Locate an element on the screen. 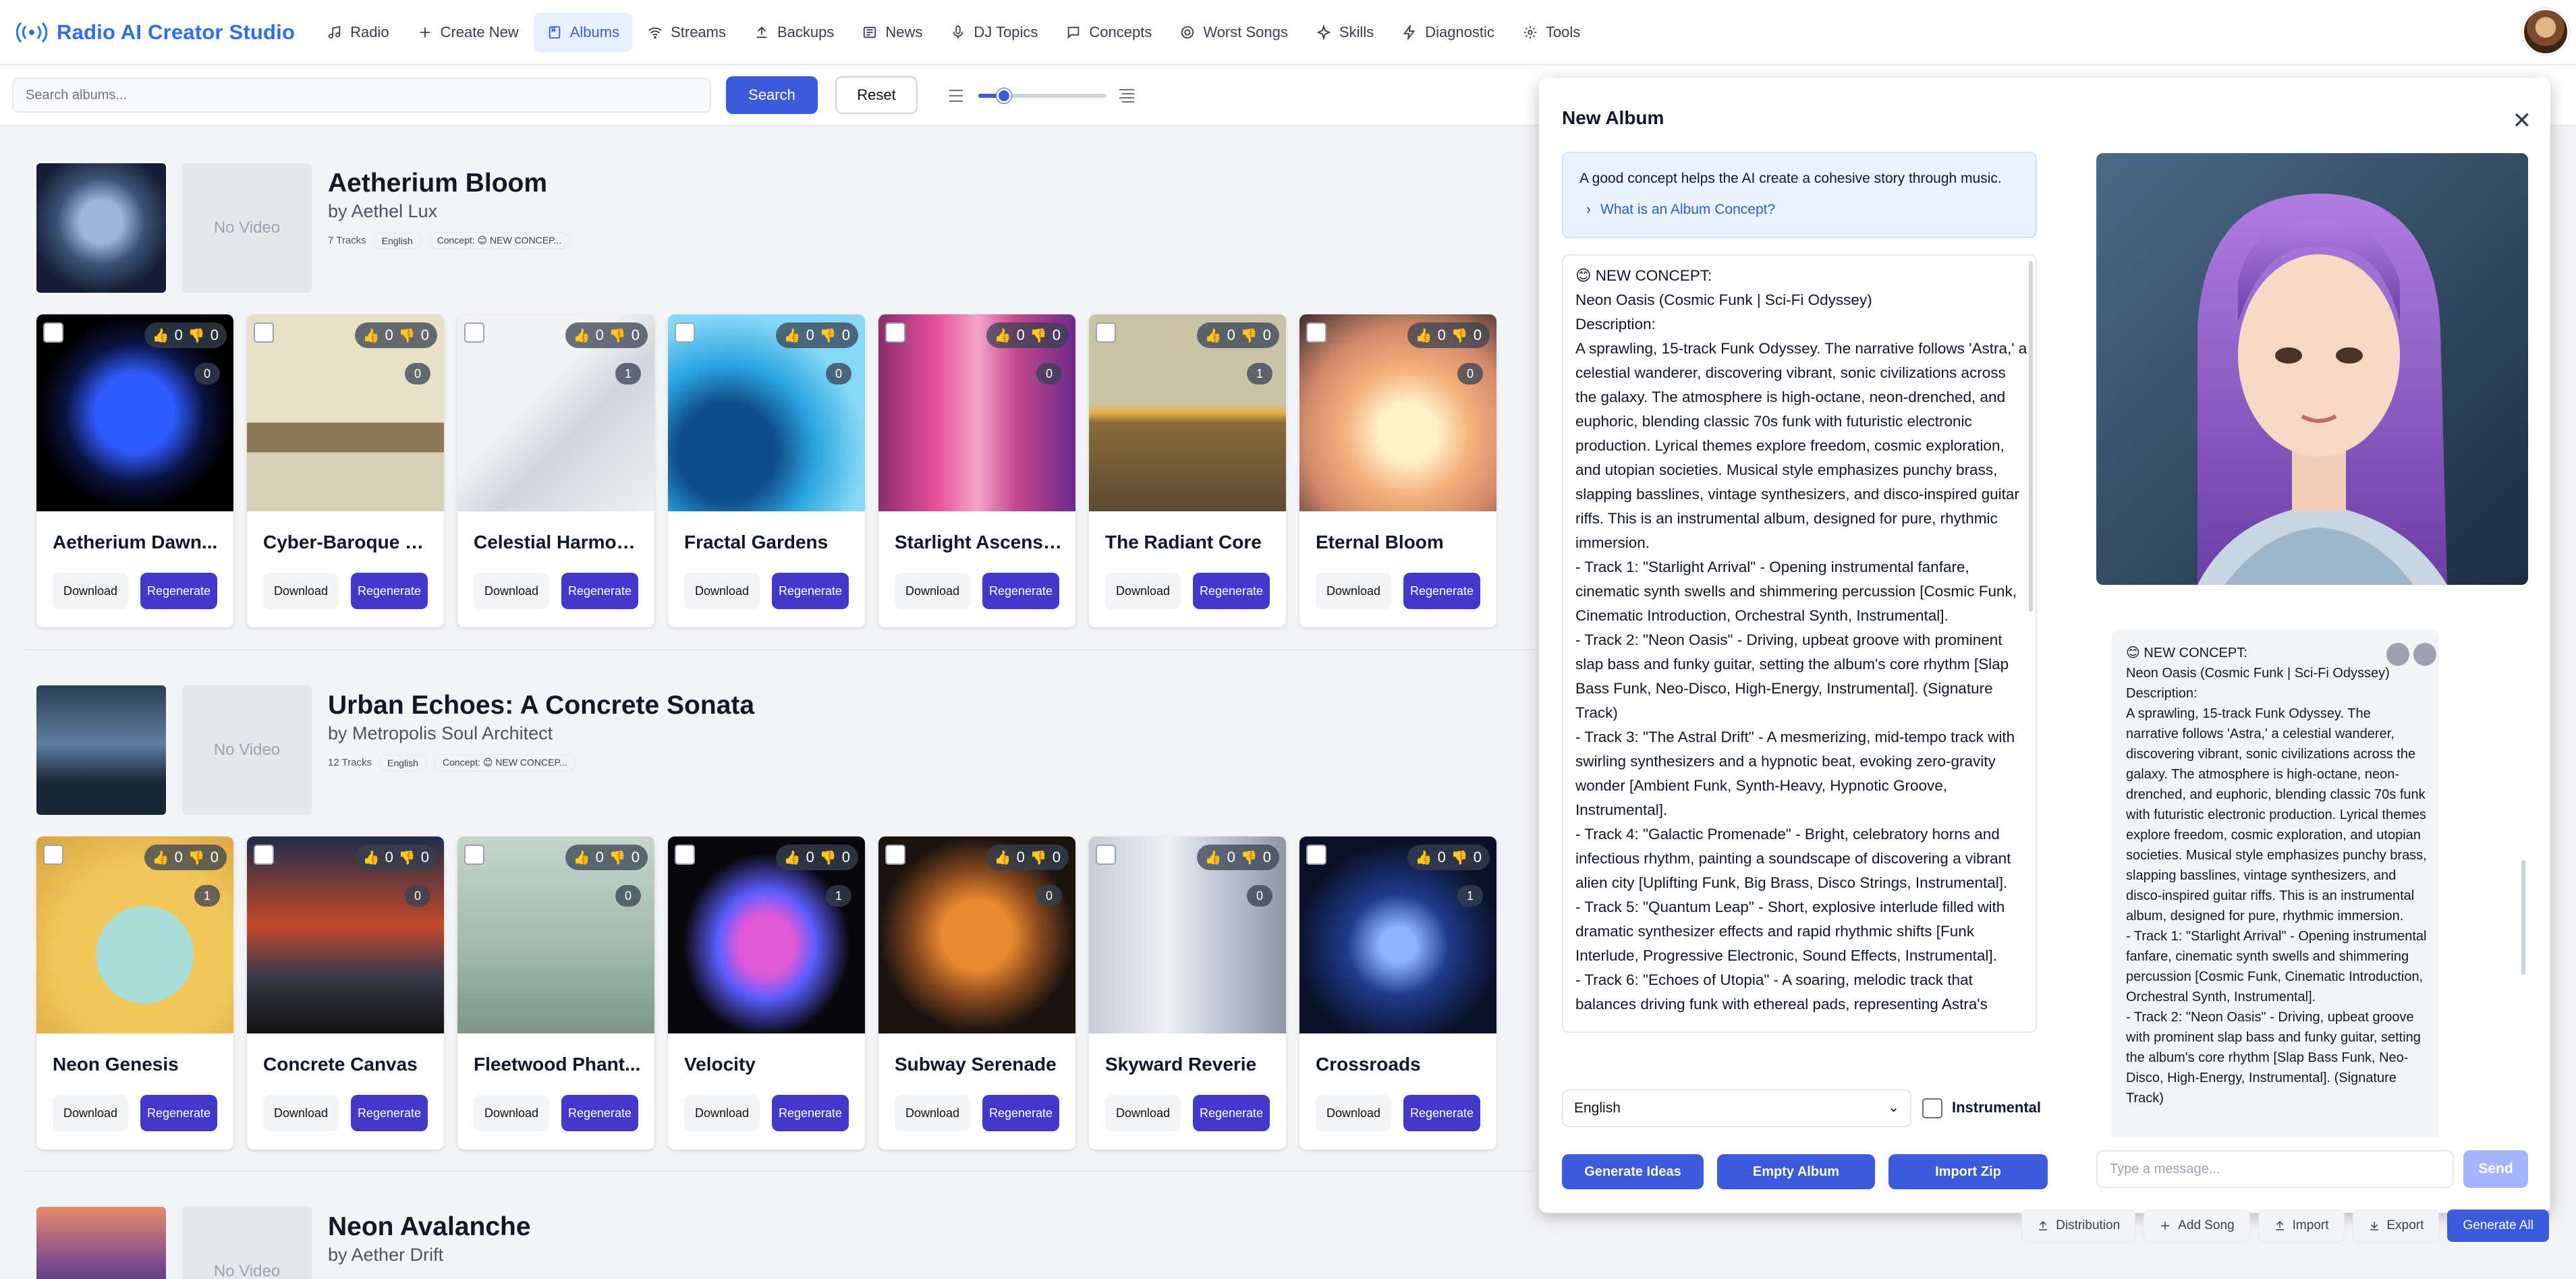  track-card: 👍 0 👎 0 0 Aetherium Dawn... Download Regenerate is located at coordinates (134, 470).